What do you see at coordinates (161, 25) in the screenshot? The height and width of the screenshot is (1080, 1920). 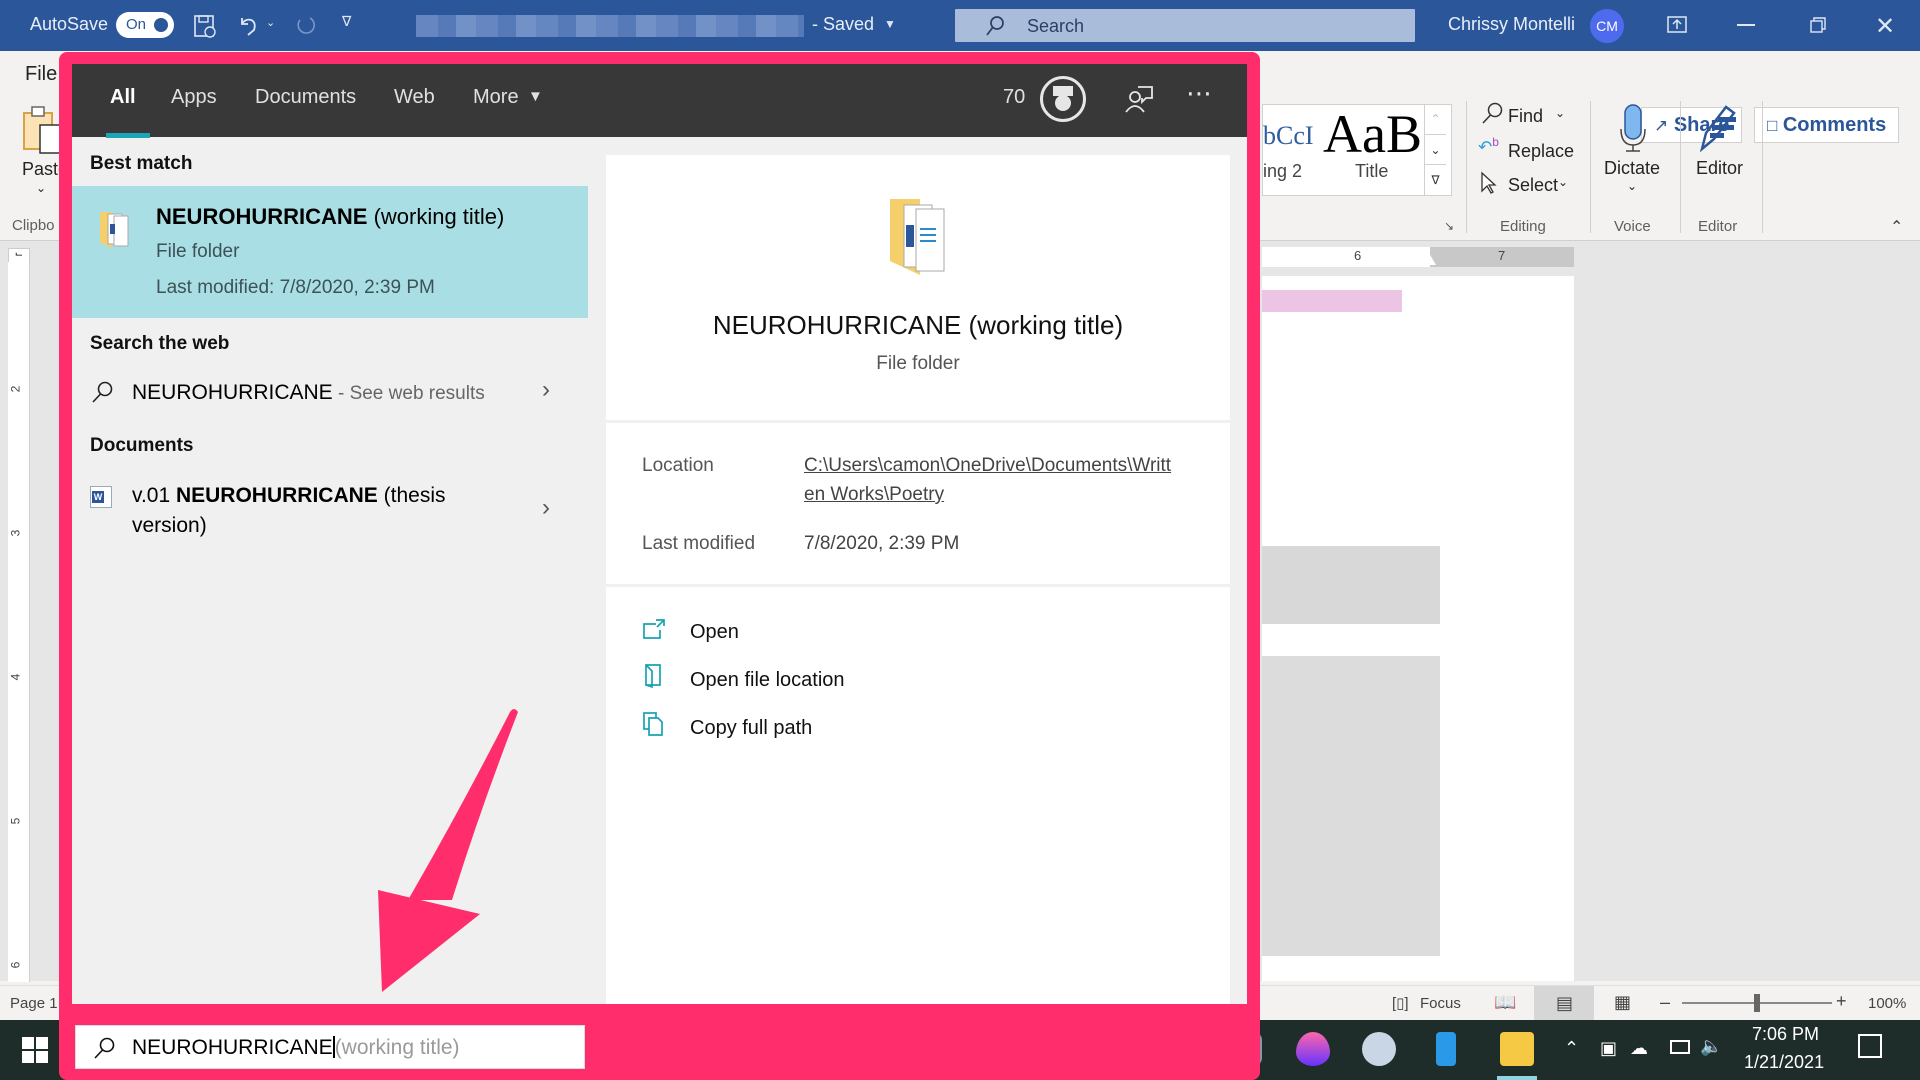 I see `toggle-knob` at bounding box center [161, 25].